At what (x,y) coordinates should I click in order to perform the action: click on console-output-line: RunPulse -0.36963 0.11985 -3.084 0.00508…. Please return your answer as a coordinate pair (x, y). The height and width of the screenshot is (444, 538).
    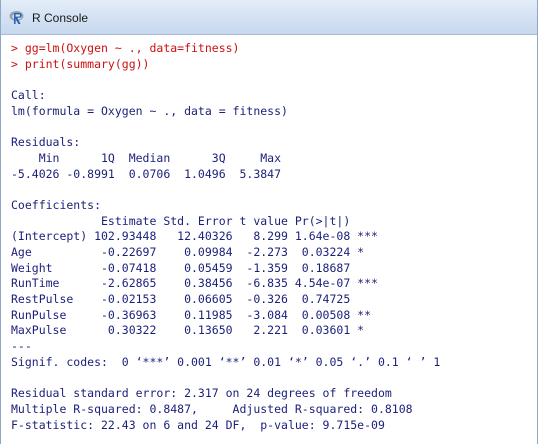
    Looking at the image, I should click on (194, 314).